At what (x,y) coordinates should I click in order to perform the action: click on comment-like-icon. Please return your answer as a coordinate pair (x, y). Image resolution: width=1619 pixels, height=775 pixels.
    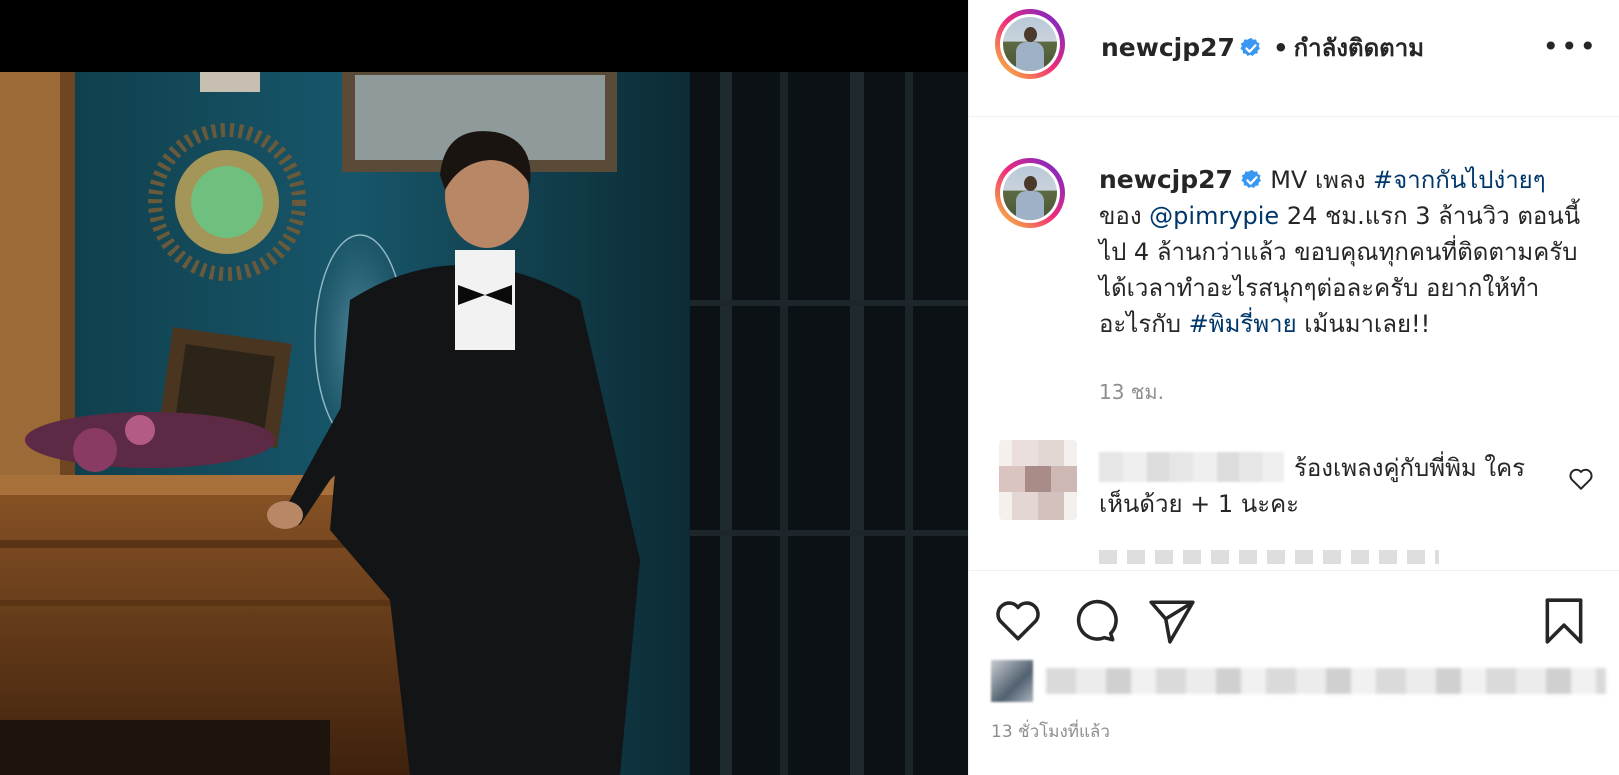
    Looking at the image, I should click on (1581, 479).